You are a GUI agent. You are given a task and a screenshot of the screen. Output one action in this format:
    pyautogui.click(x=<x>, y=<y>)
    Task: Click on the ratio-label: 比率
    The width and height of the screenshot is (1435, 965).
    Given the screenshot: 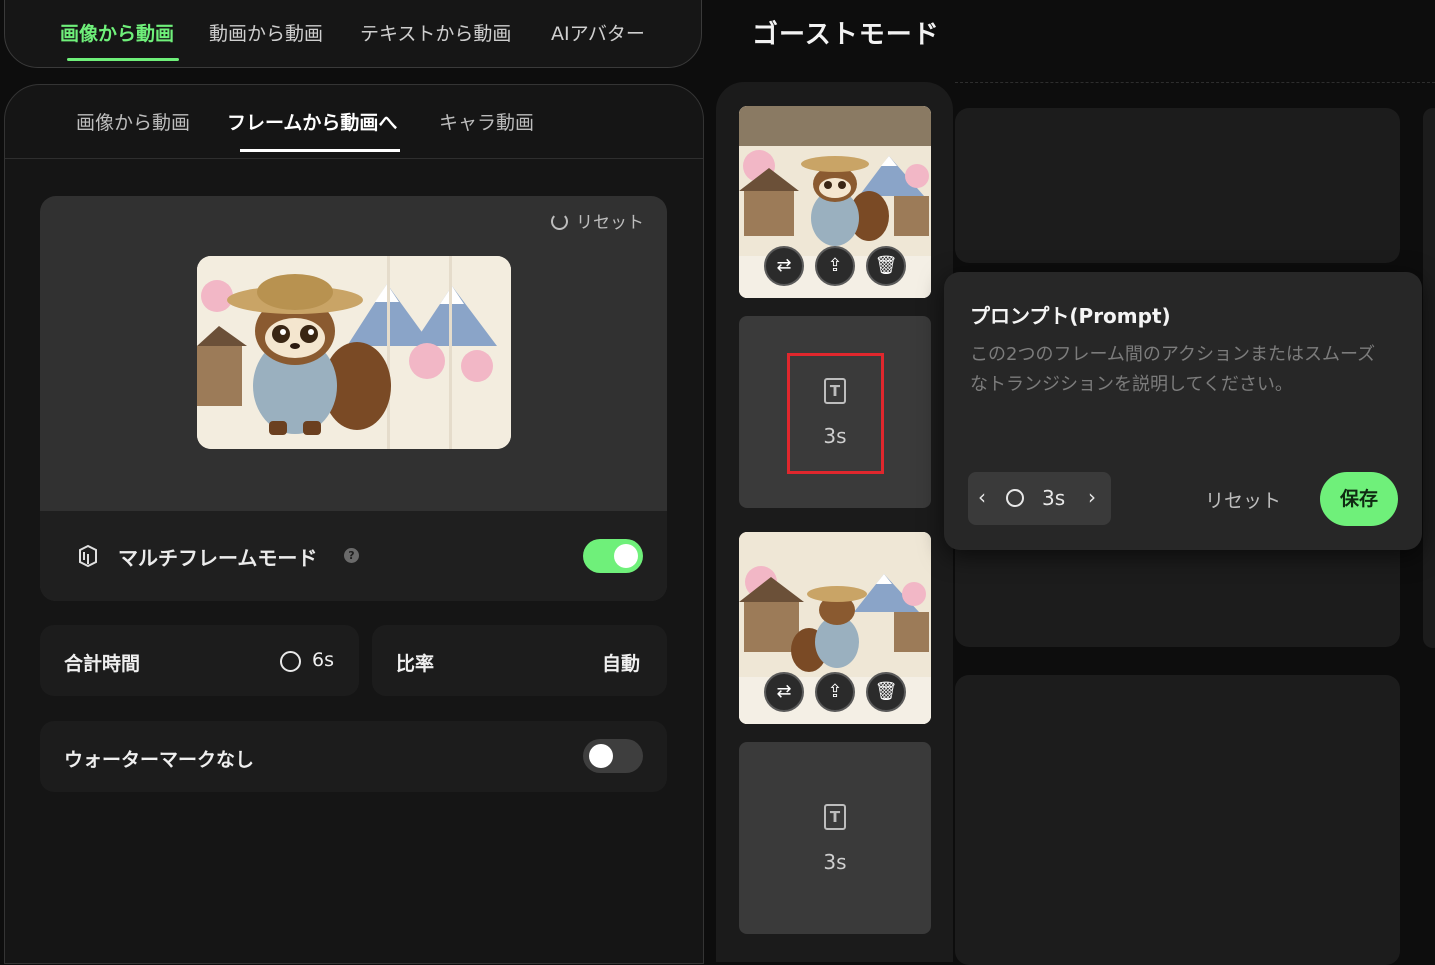 What is the action you would take?
    pyautogui.click(x=415, y=664)
    